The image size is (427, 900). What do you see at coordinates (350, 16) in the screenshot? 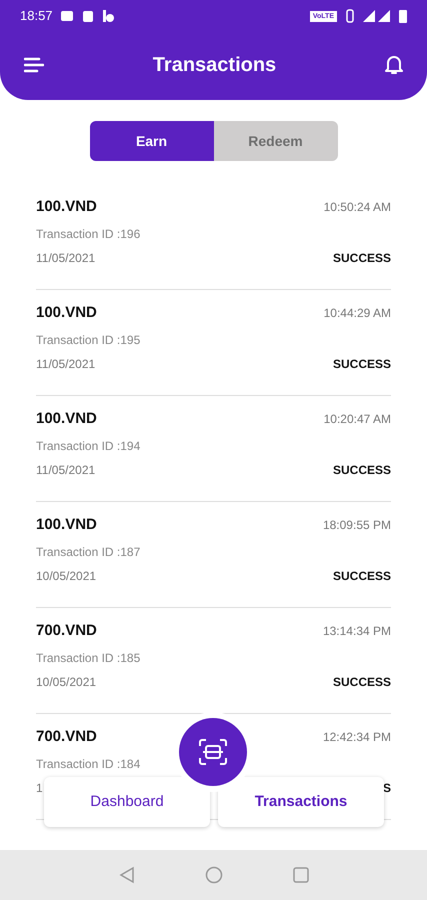
I see `vibrate-icon` at bounding box center [350, 16].